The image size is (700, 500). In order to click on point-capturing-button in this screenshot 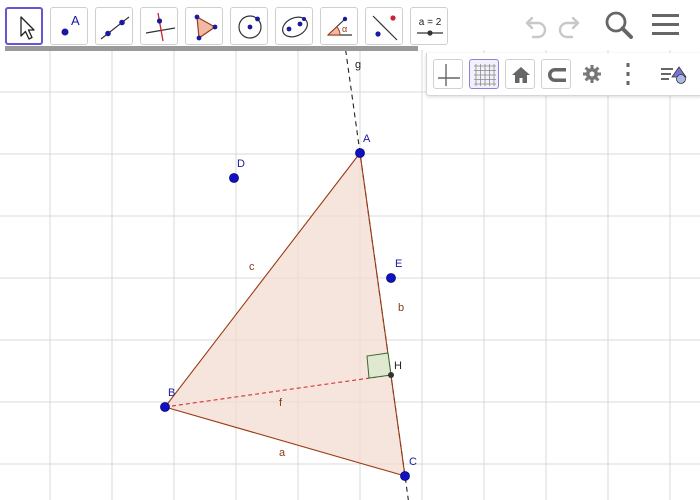, I will do `click(556, 74)`.